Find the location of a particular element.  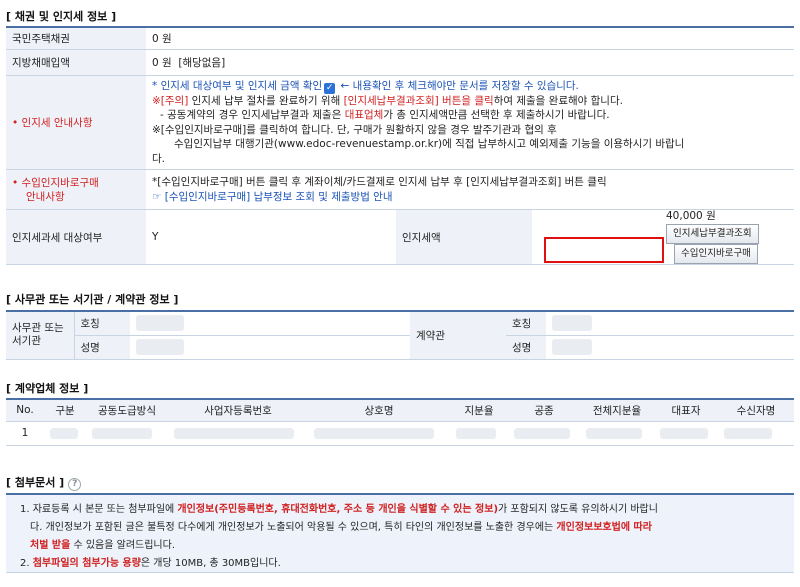

confirm-checkbox: ✓ is located at coordinates (330, 88).